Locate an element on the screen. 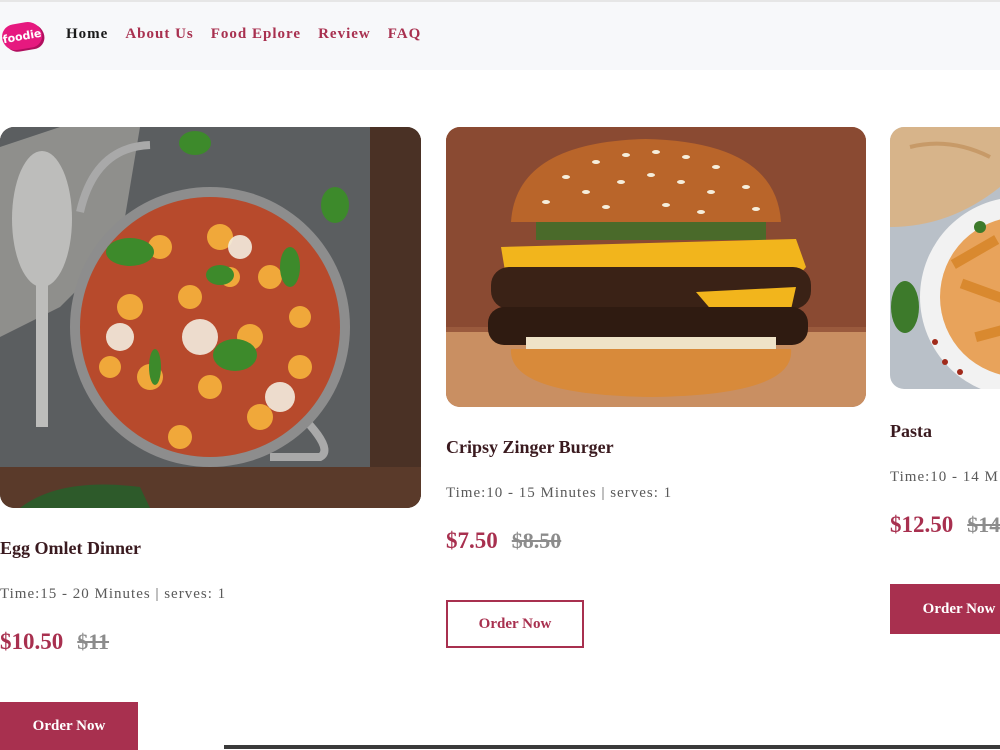 Image resolution: width=1000 pixels, height=750 pixels. price-row: $12.50 $14 is located at coordinates (945, 525).